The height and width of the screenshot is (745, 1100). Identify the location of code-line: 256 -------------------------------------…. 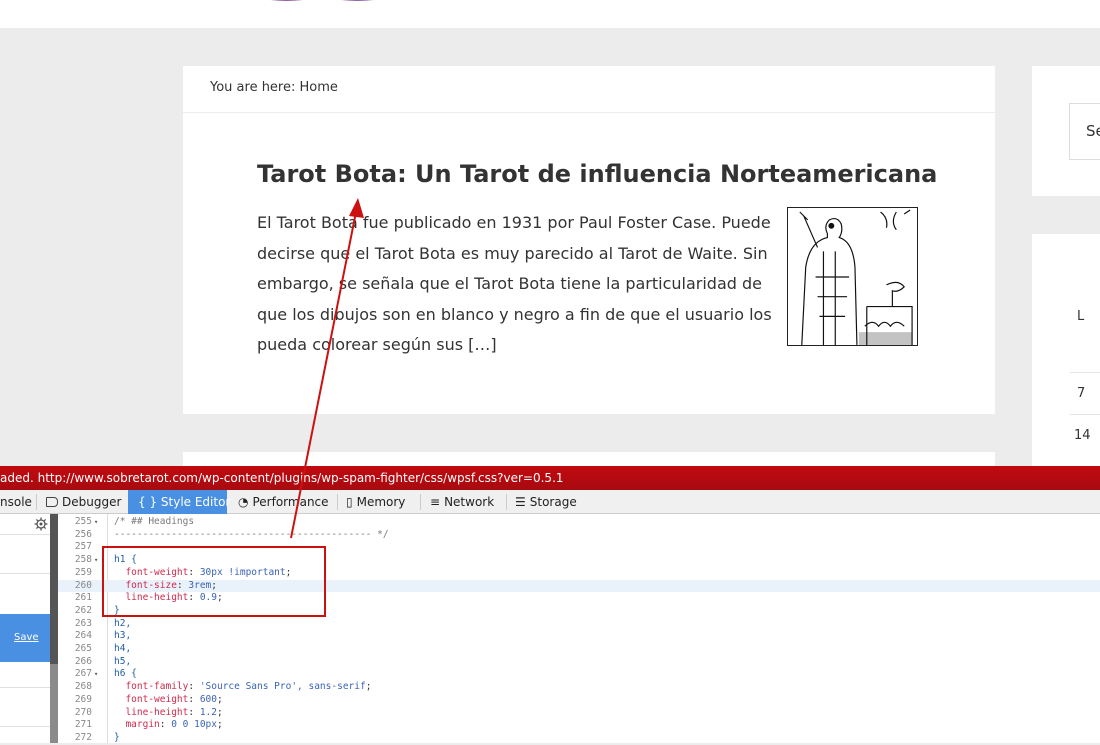
(579, 535).